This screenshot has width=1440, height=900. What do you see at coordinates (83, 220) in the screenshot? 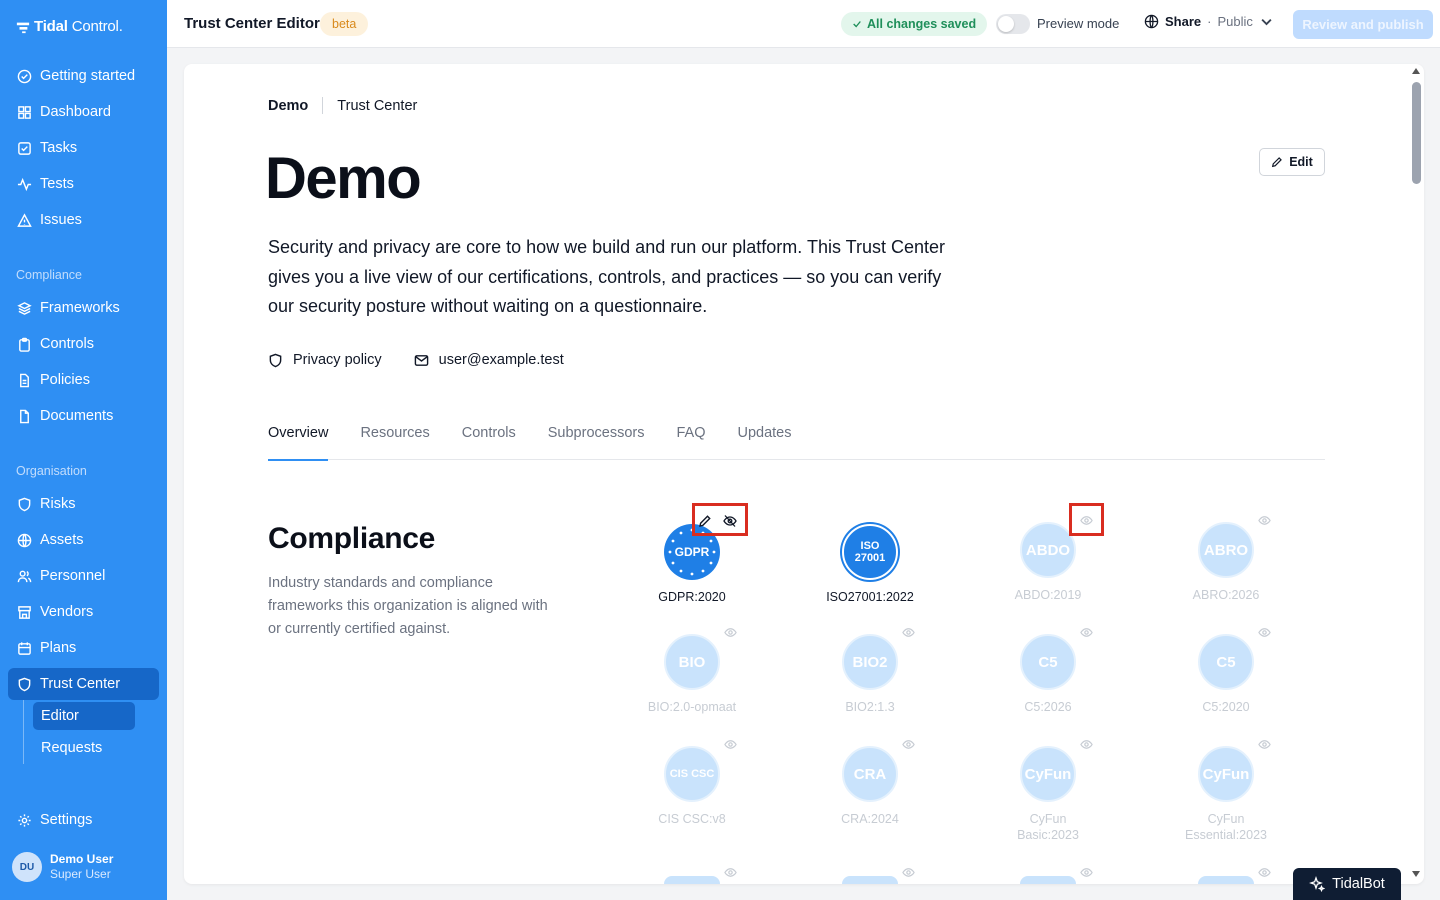
I see `nav-issues: Issues` at bounding box center [83, 220].